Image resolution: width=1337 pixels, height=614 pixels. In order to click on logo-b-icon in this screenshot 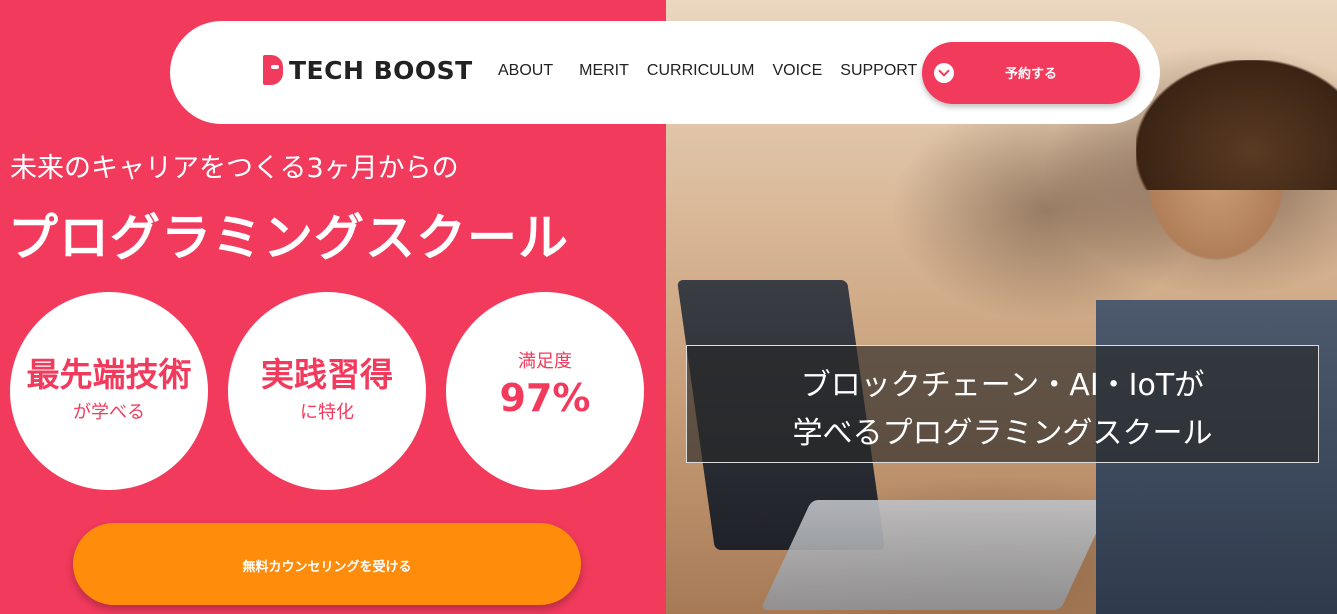, I will do `click(273, 70)`.